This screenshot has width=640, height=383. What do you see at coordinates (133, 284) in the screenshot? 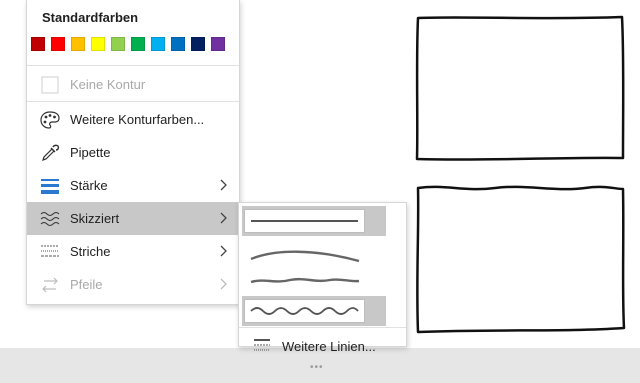
I see `menu-item-arrows: Pfeile` at bounding box center [133, 284].